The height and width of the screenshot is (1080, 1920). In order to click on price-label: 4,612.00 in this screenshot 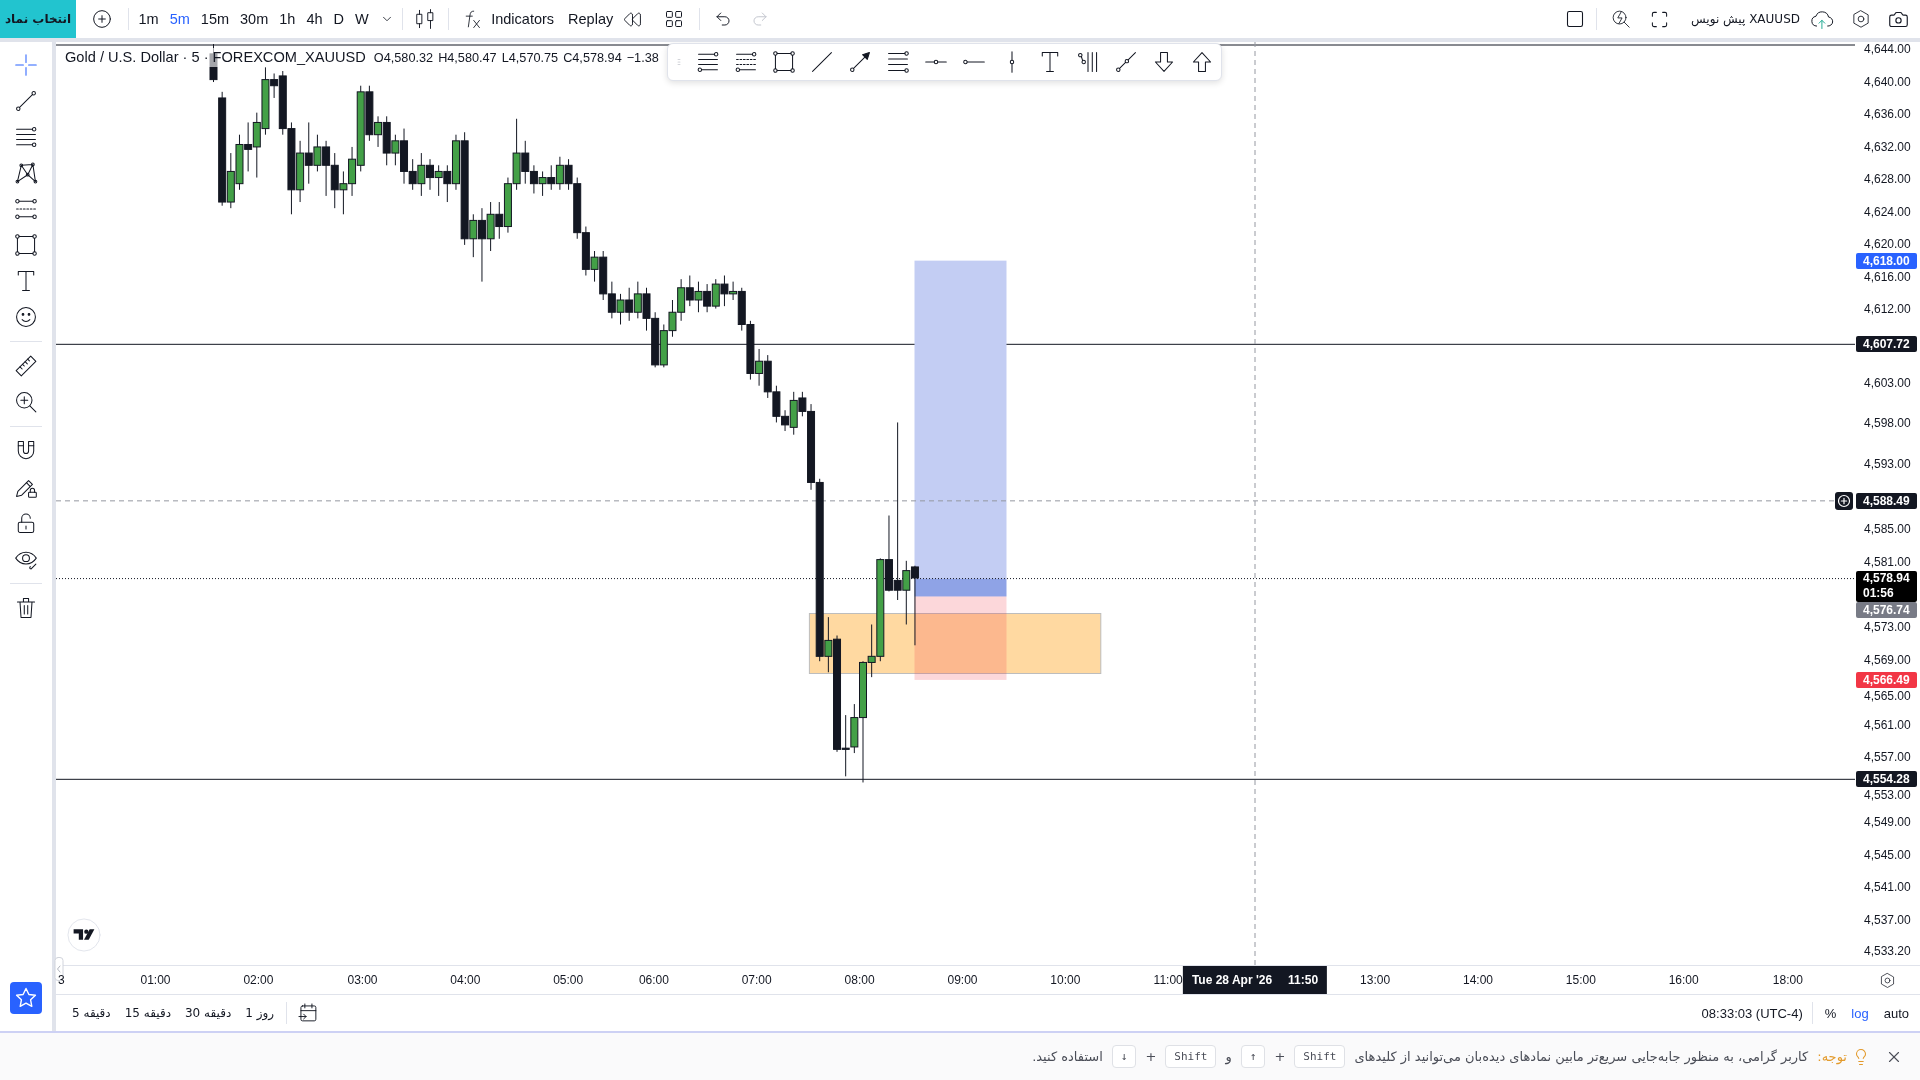, I will do `click(1887, 309)`.